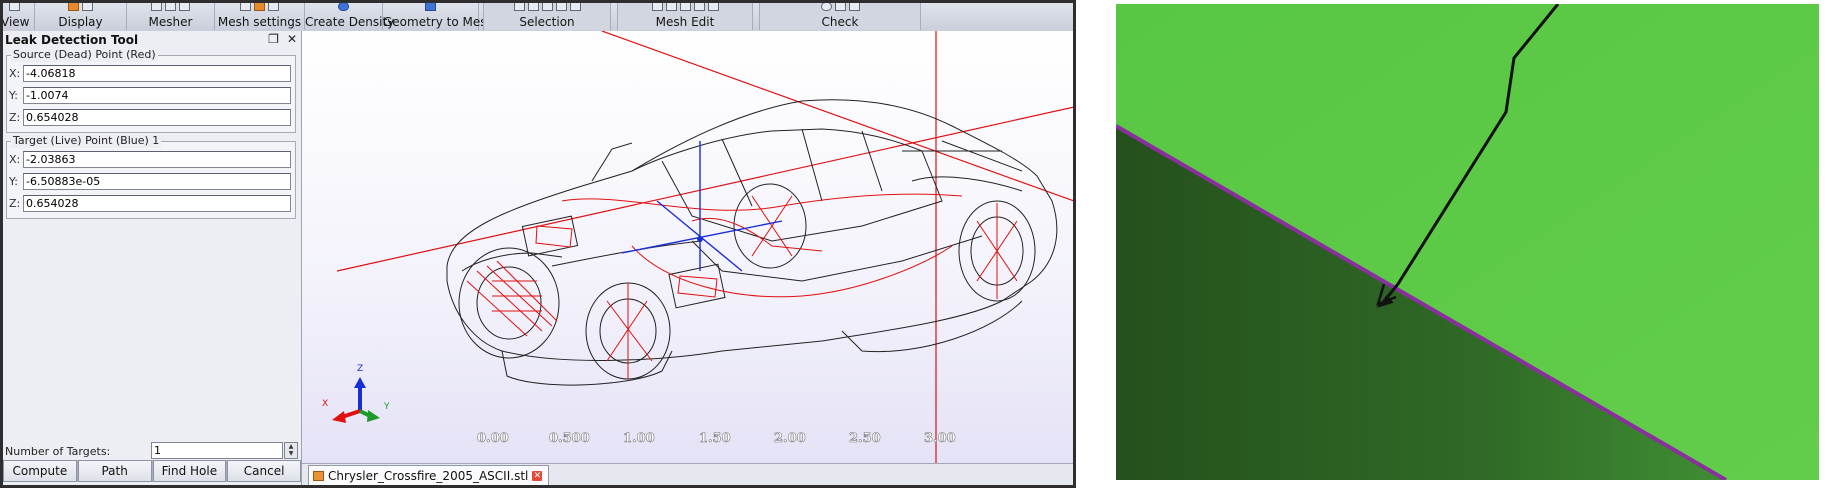  I want to click on scale-tick-2: 1.00, so click(639, 438).